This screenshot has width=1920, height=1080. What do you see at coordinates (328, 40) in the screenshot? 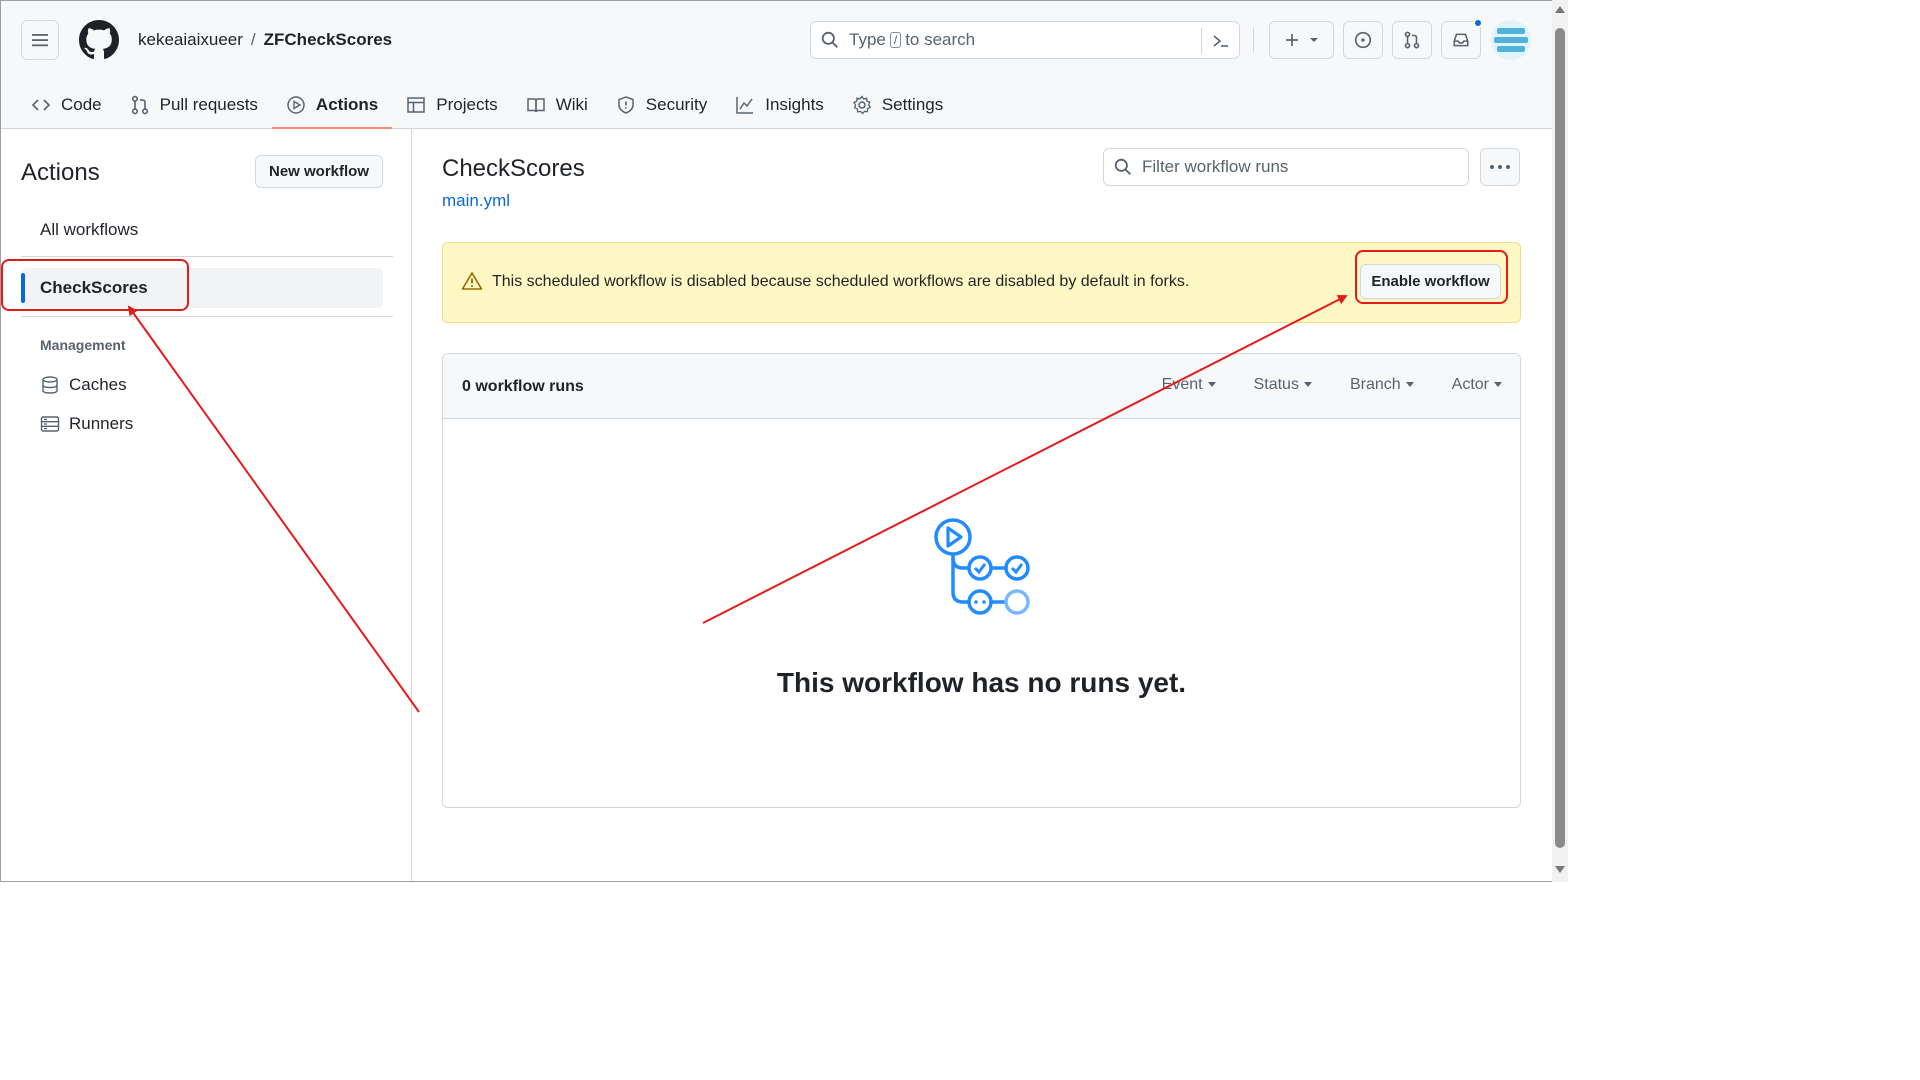
I see `repo-name-link: ZFCheckScores` at bounding box center [328, 40].